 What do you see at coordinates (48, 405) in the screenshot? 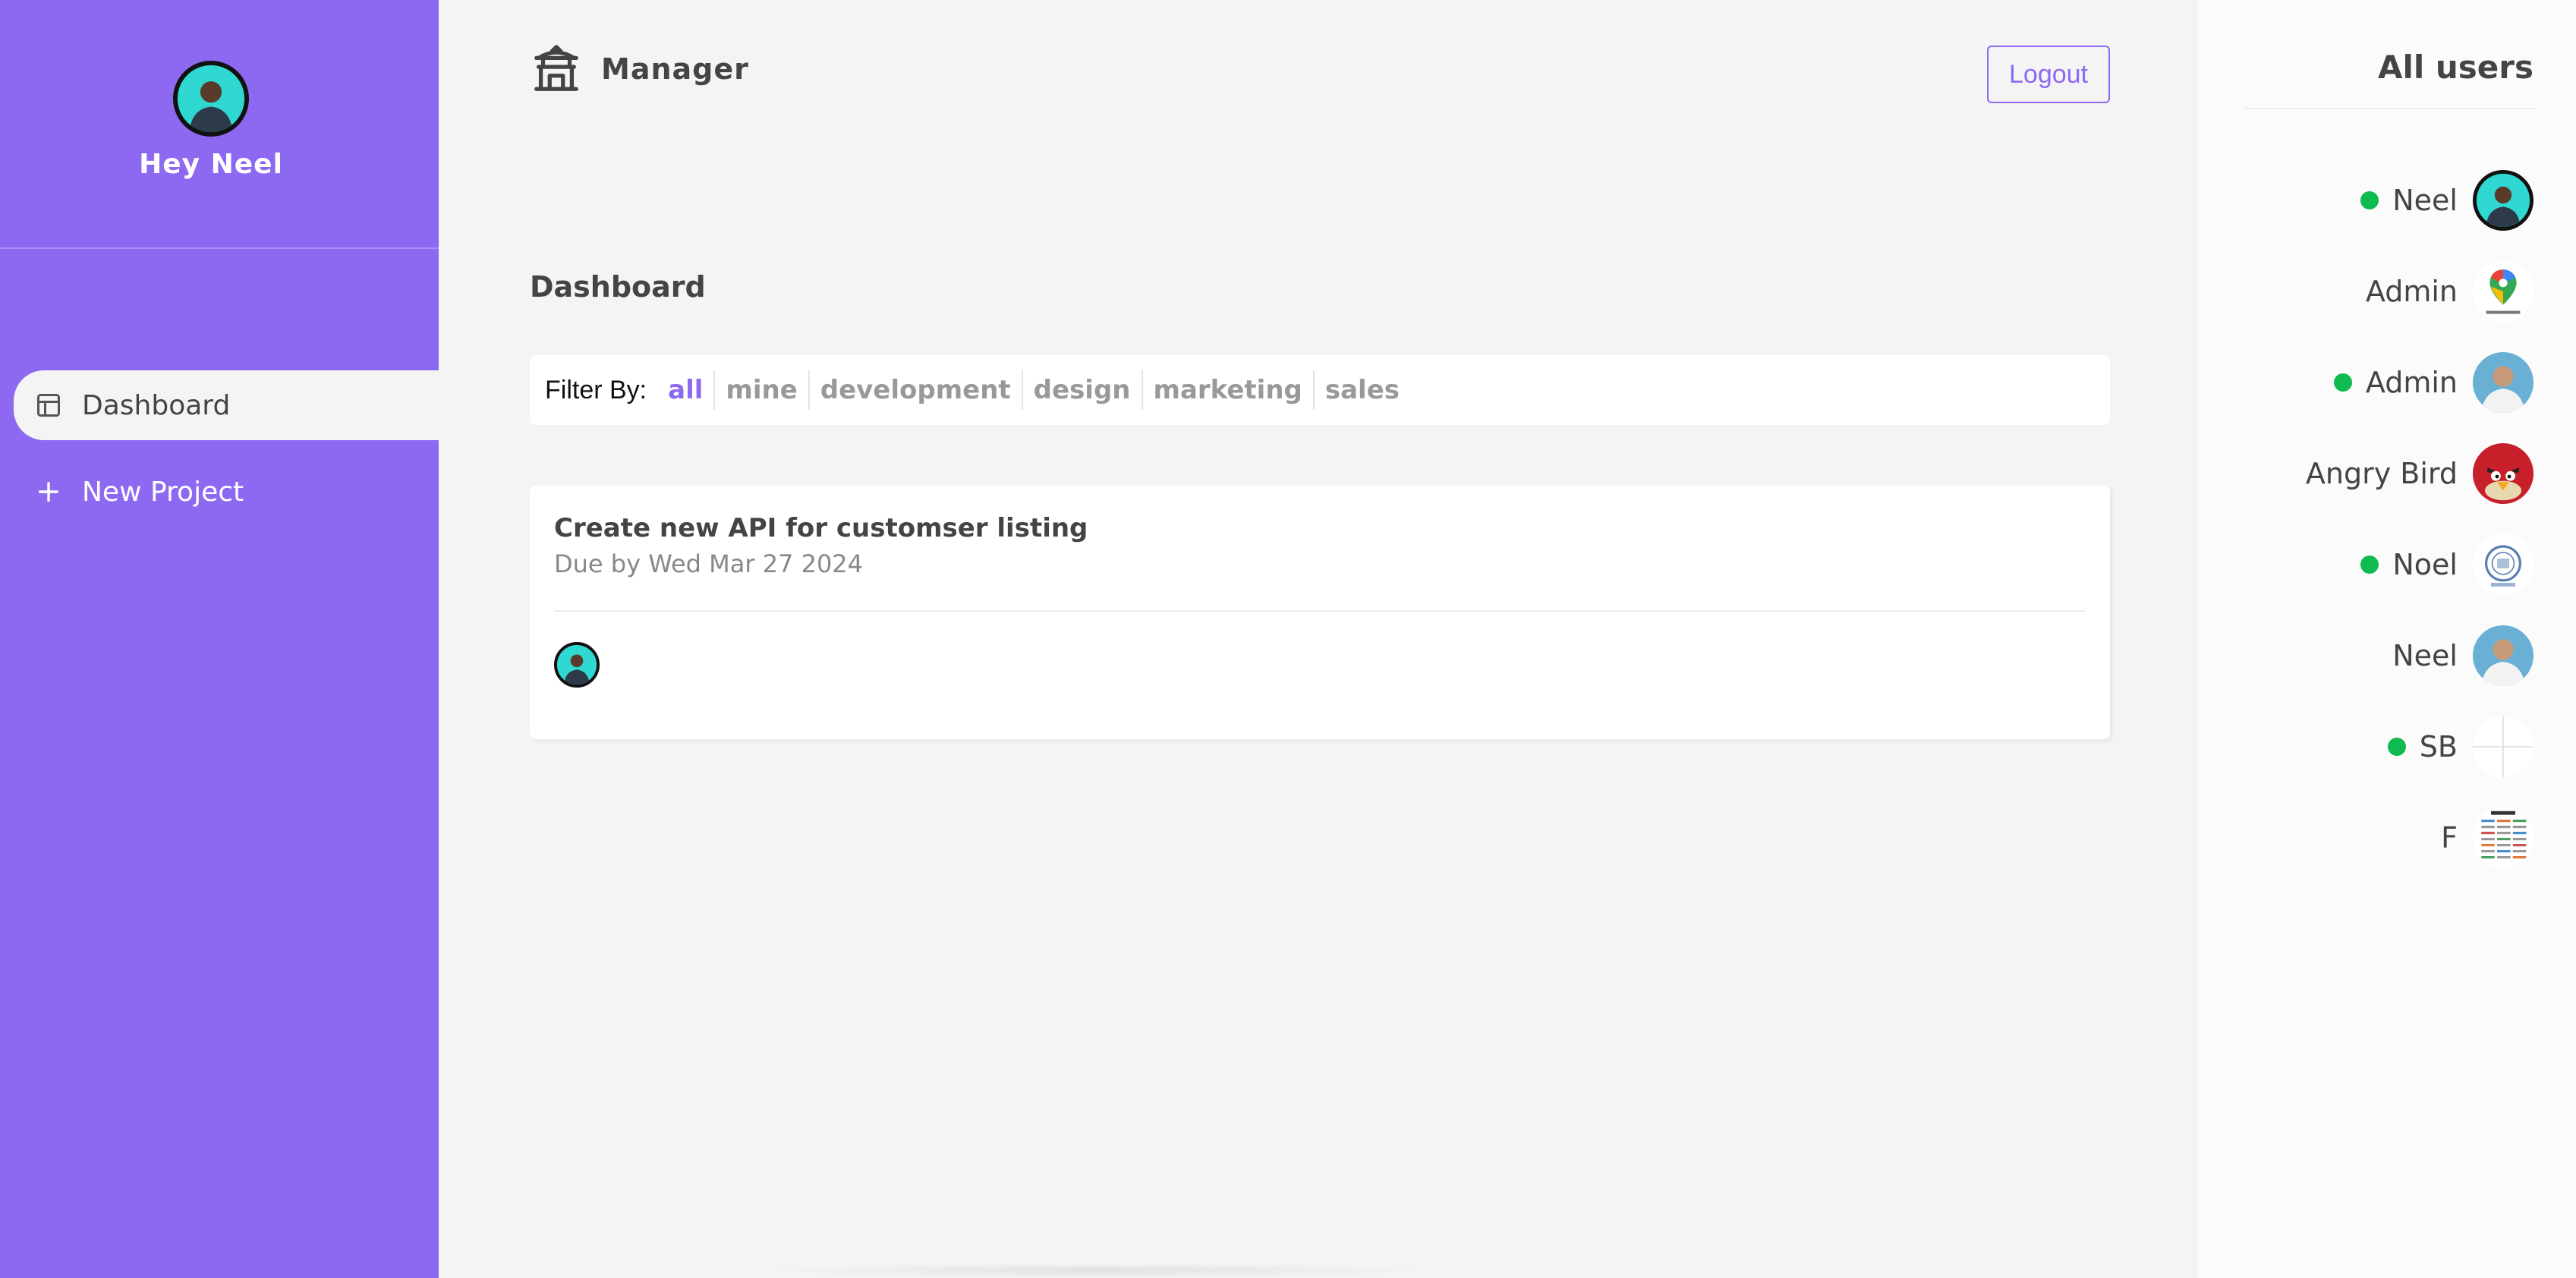
I see `layout-icon` at bounding box center [48, 405].